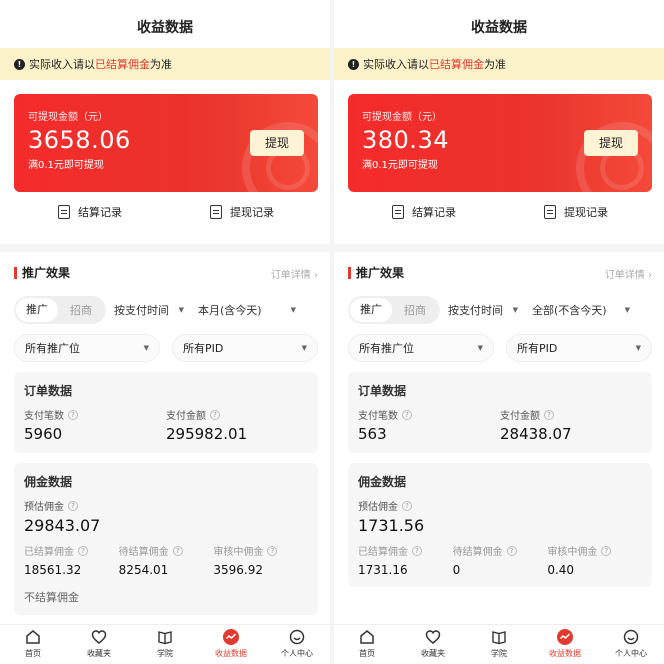 The width and height of the screenshot is (664, 664). What do you see at coordinates (53, 570) in the screenshot?
I see `settled-commission: 18561.32` at bounding box center [53, 570].